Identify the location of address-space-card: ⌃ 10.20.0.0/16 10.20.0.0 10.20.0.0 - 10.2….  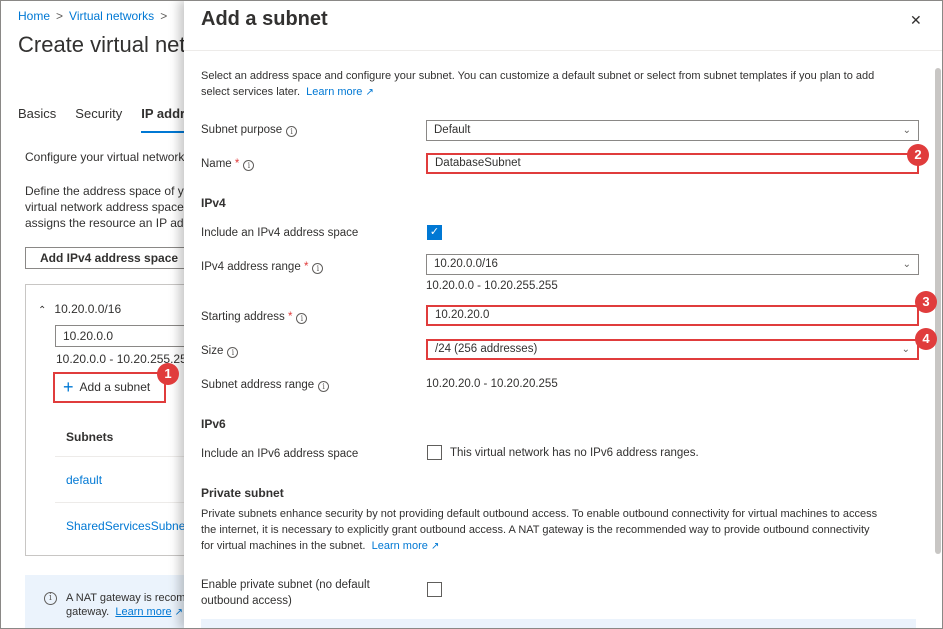
(115, 420).